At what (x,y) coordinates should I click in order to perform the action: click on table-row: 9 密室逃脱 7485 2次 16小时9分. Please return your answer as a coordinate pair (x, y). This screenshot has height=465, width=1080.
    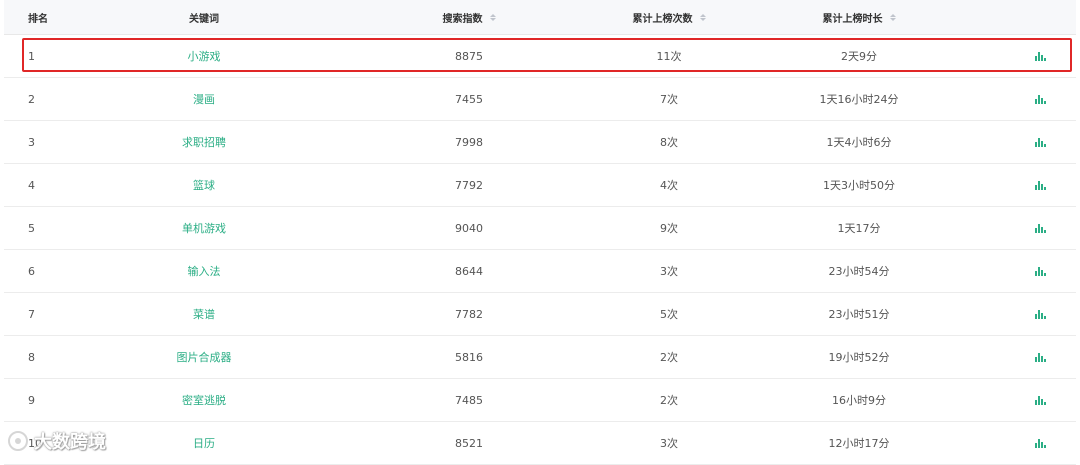
    Looking at the image, I should click on (540, 400).